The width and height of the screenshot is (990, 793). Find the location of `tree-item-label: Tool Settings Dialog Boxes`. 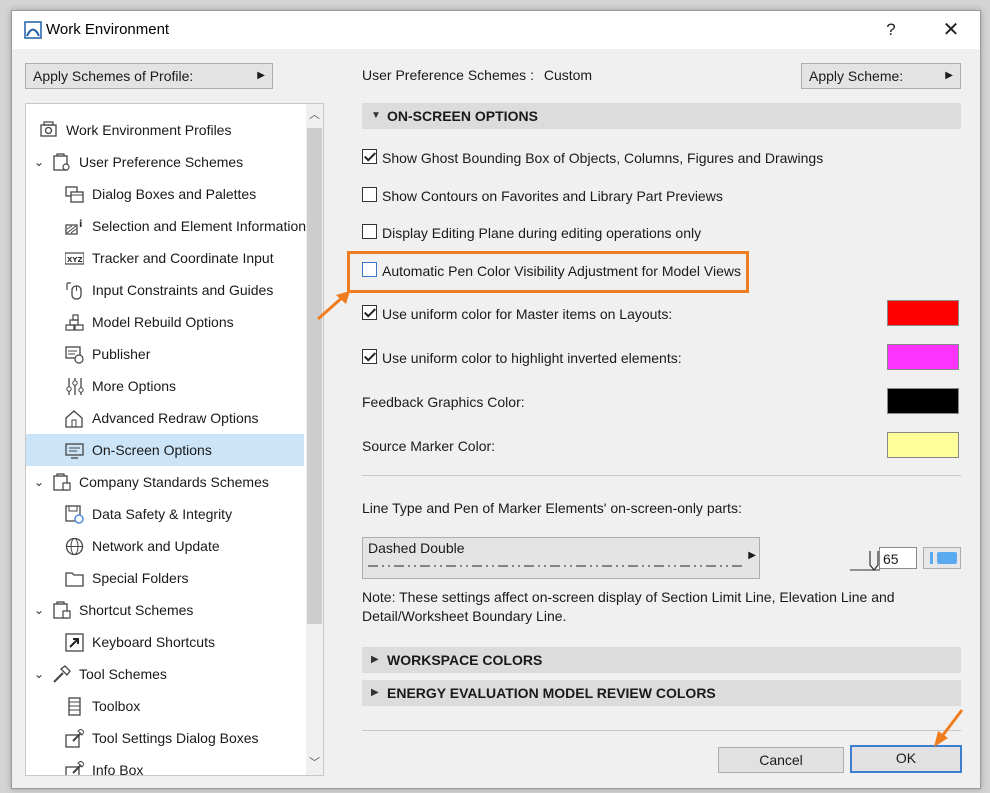

tree-item-label: Tool Settings Dialog Boxes is located at coordinates (175, 738).